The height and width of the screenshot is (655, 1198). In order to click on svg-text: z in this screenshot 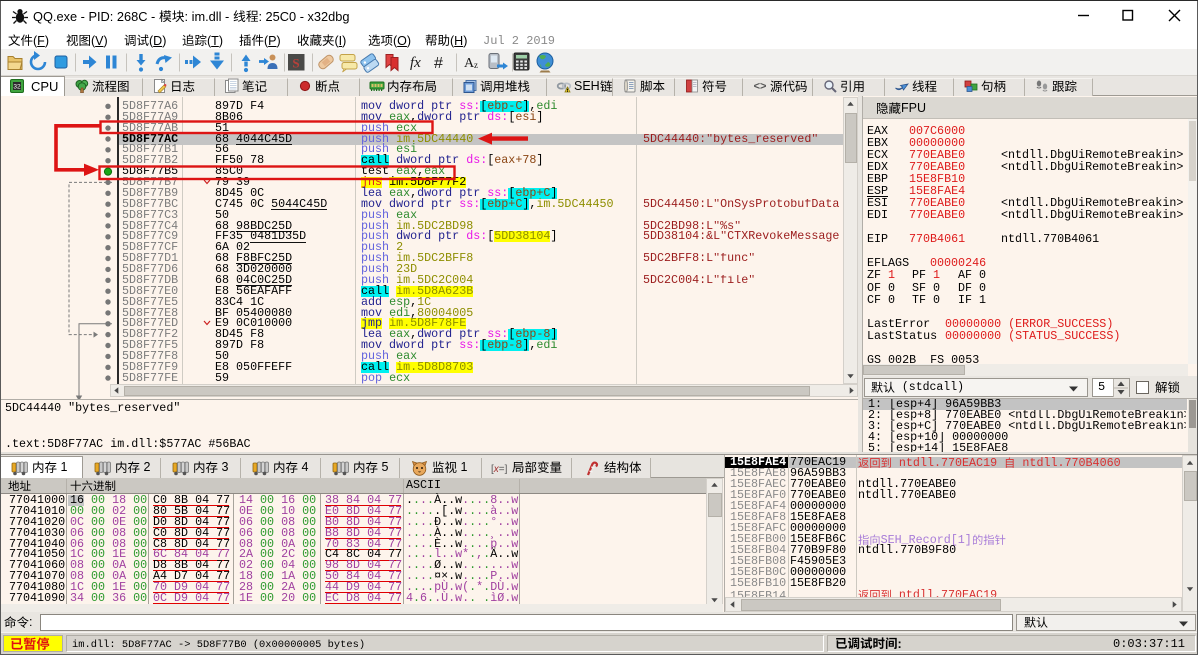, I will do `click(476, 65)`.